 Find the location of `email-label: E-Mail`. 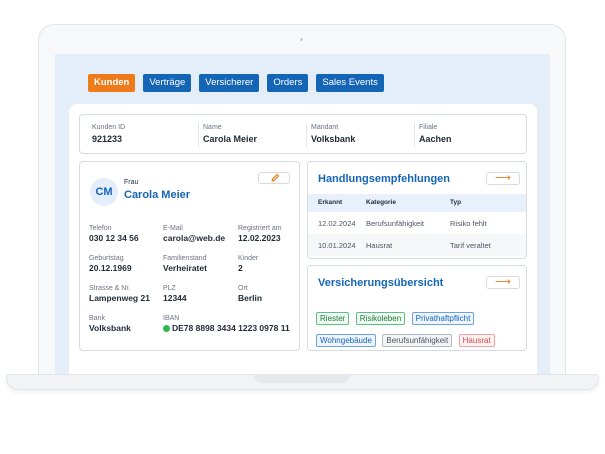

email-label: E-Mail is located at coordinates (173, 228).